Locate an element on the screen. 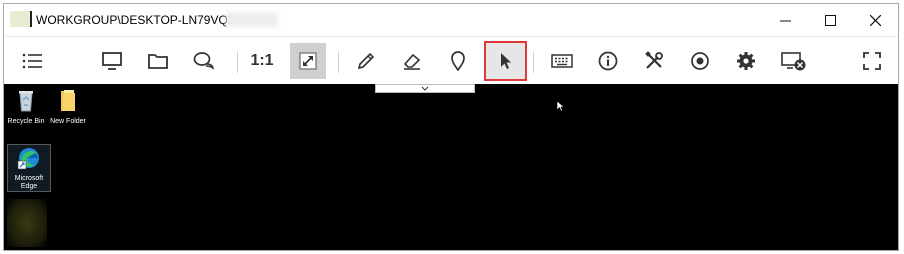 The width and height of the screenshot is (904, 254). desktop-icon-recycle-bin: Recycle Bin is located at coordinates (26, 107).